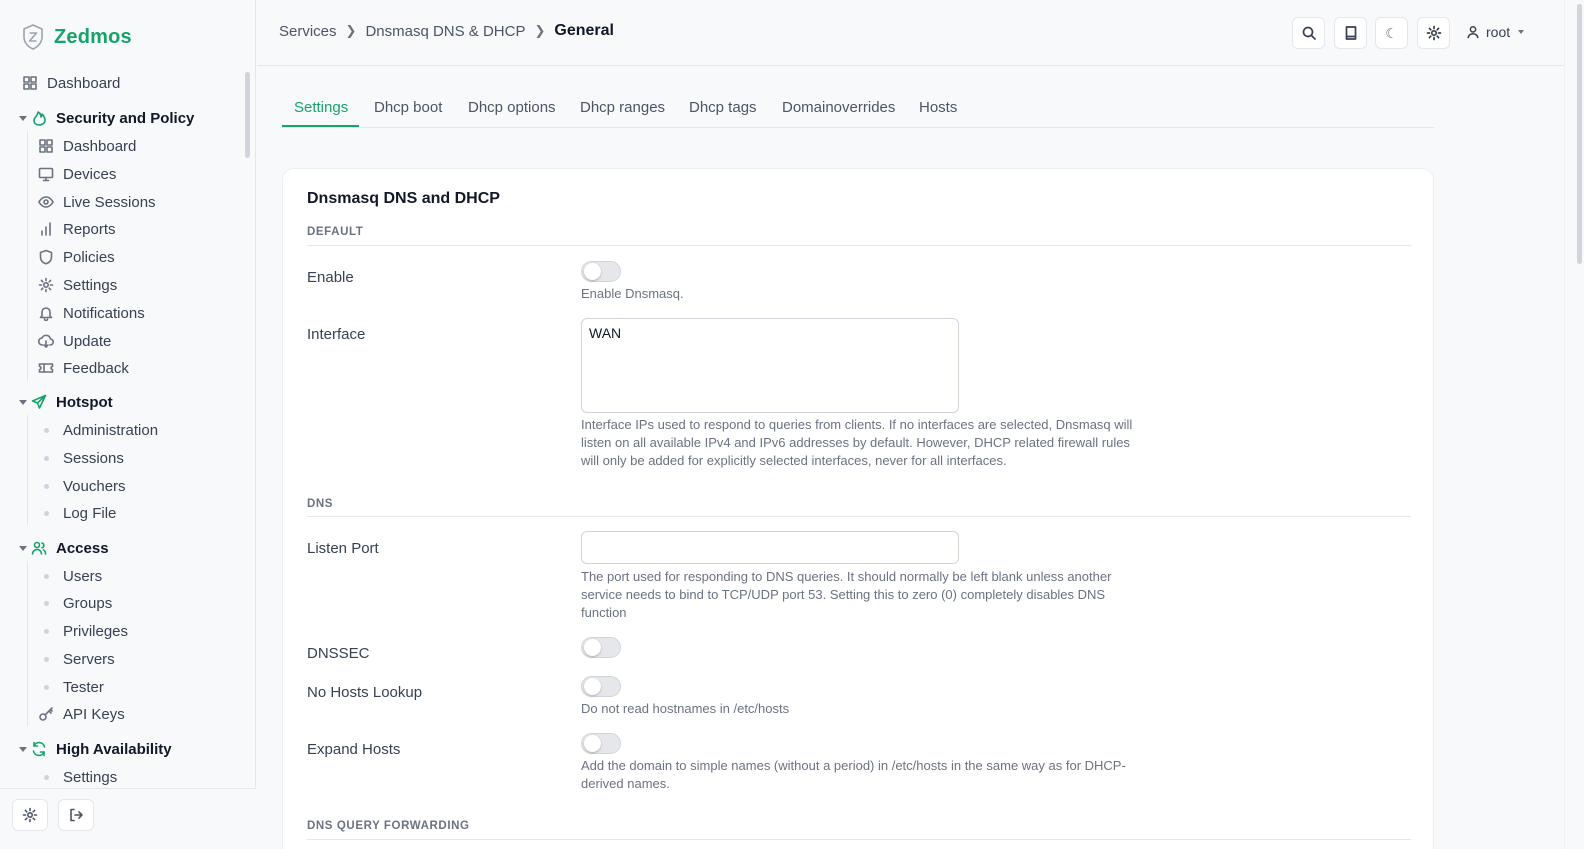 Image resolution: width=1584 pixels, height=849 pixels. I want to click on enable-toggle, so click(601, 271).